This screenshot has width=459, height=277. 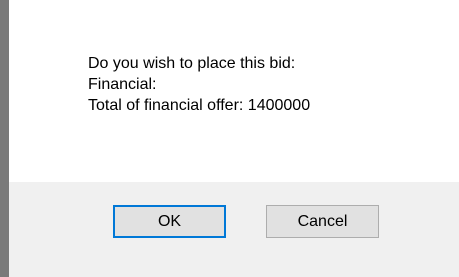 I want to click on window-edge, so click(x=4, y=138).